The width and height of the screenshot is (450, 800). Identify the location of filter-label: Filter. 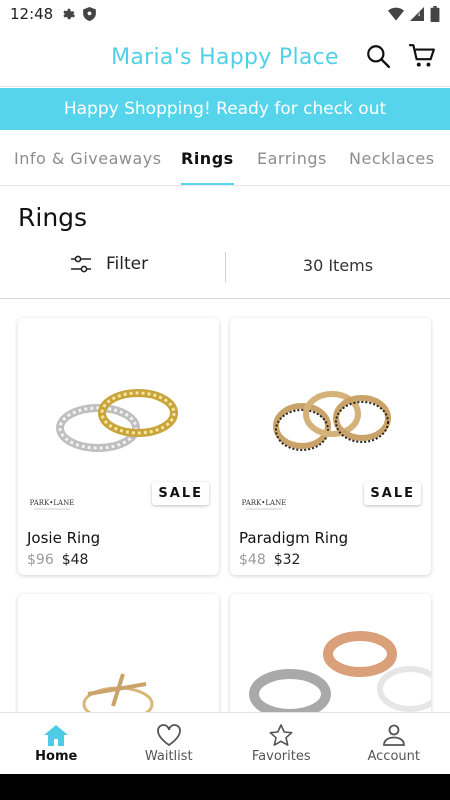
(127, 264).